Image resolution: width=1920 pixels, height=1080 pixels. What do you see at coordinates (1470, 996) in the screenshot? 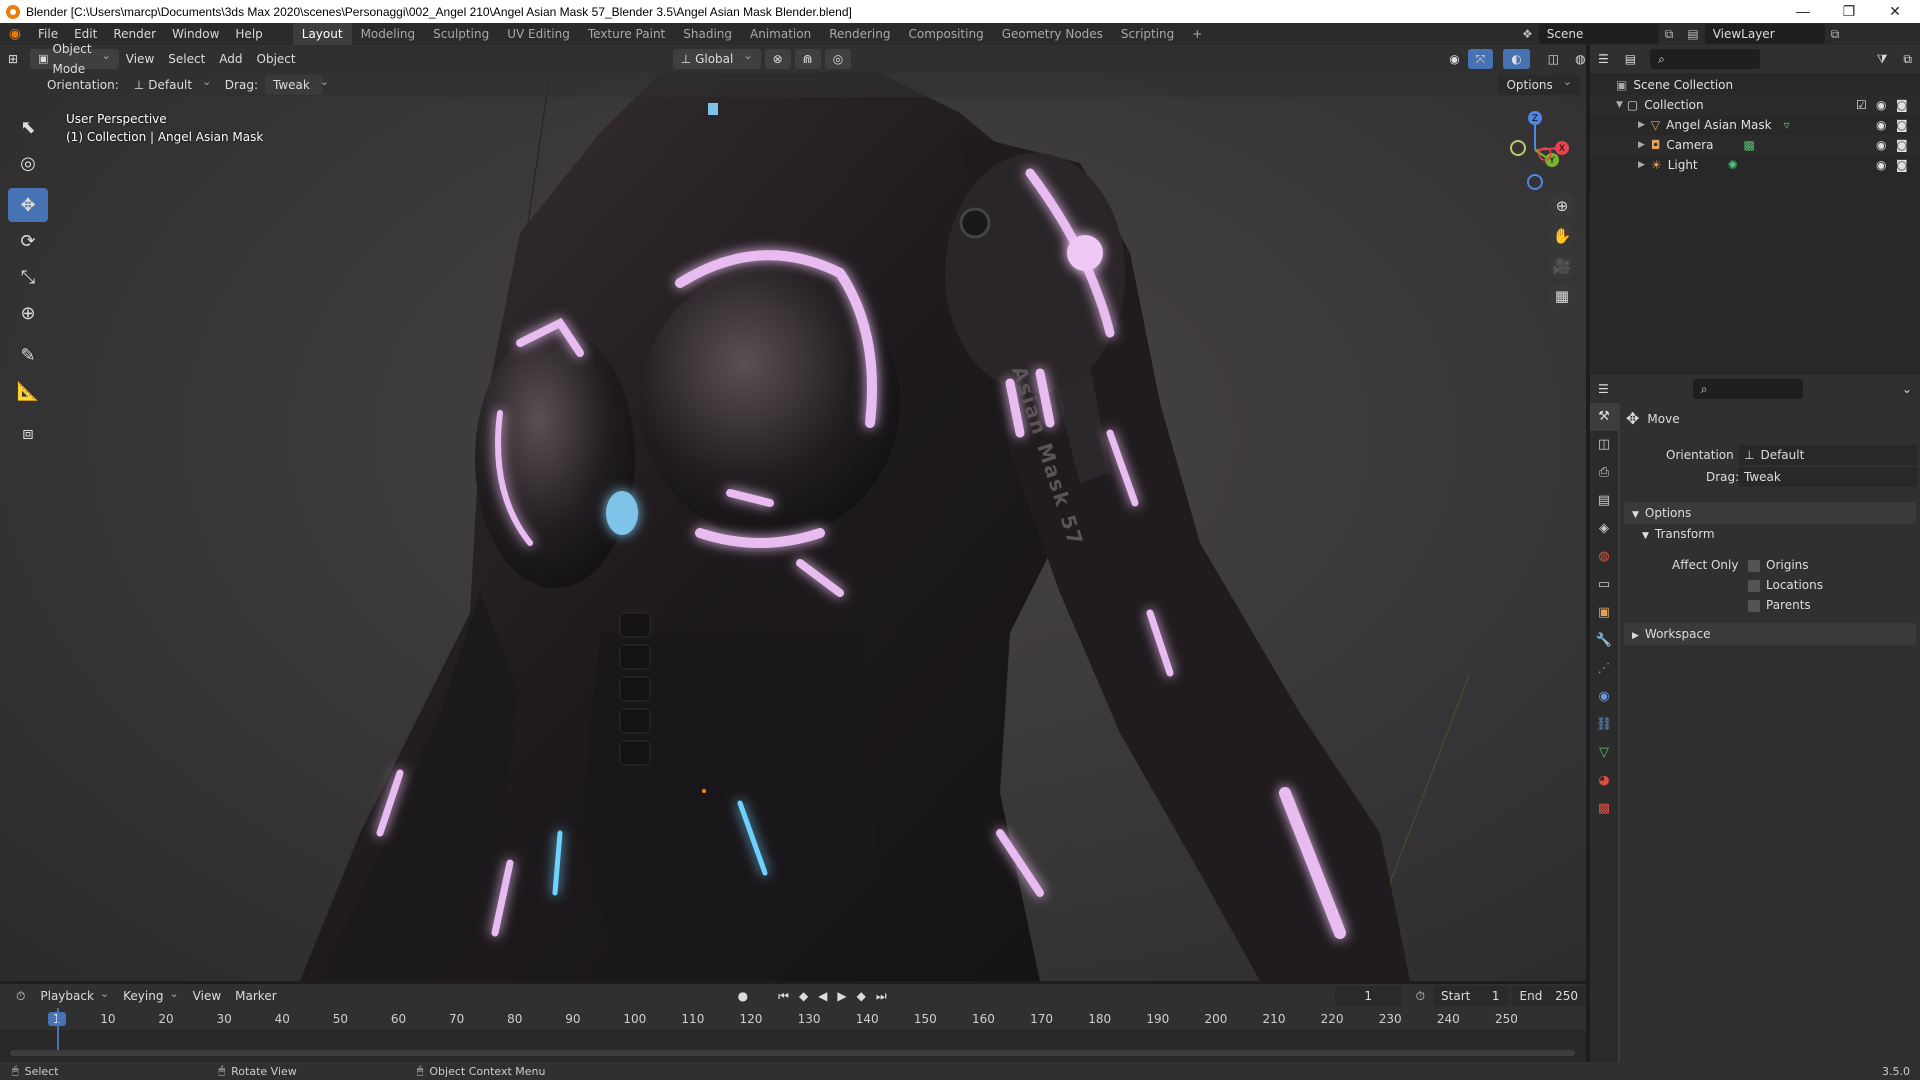
I see `start-frame-field: Start 1` at bounding box center [1470, 996].